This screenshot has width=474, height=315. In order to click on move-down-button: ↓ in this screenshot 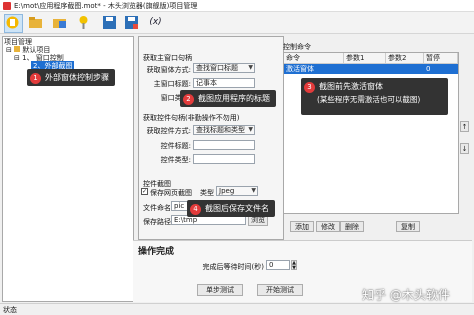, I will do `click(464, 148)`.